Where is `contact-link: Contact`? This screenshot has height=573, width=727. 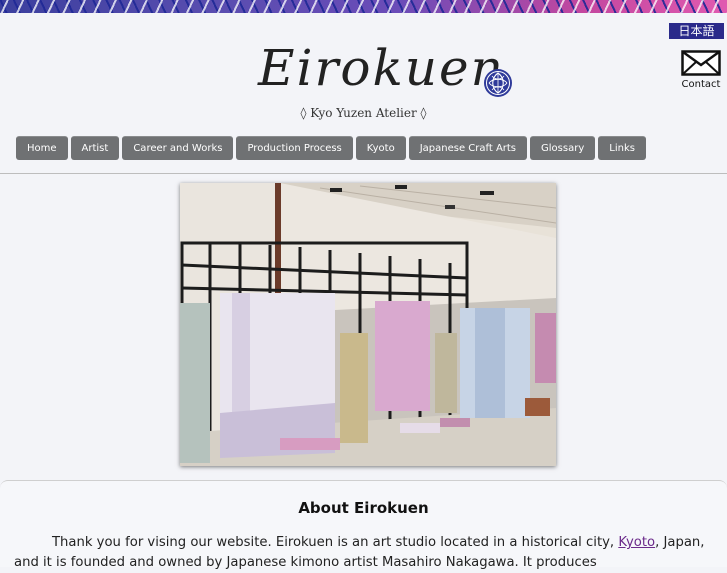
contact-link: Contact is located at coordinates (701, 70).